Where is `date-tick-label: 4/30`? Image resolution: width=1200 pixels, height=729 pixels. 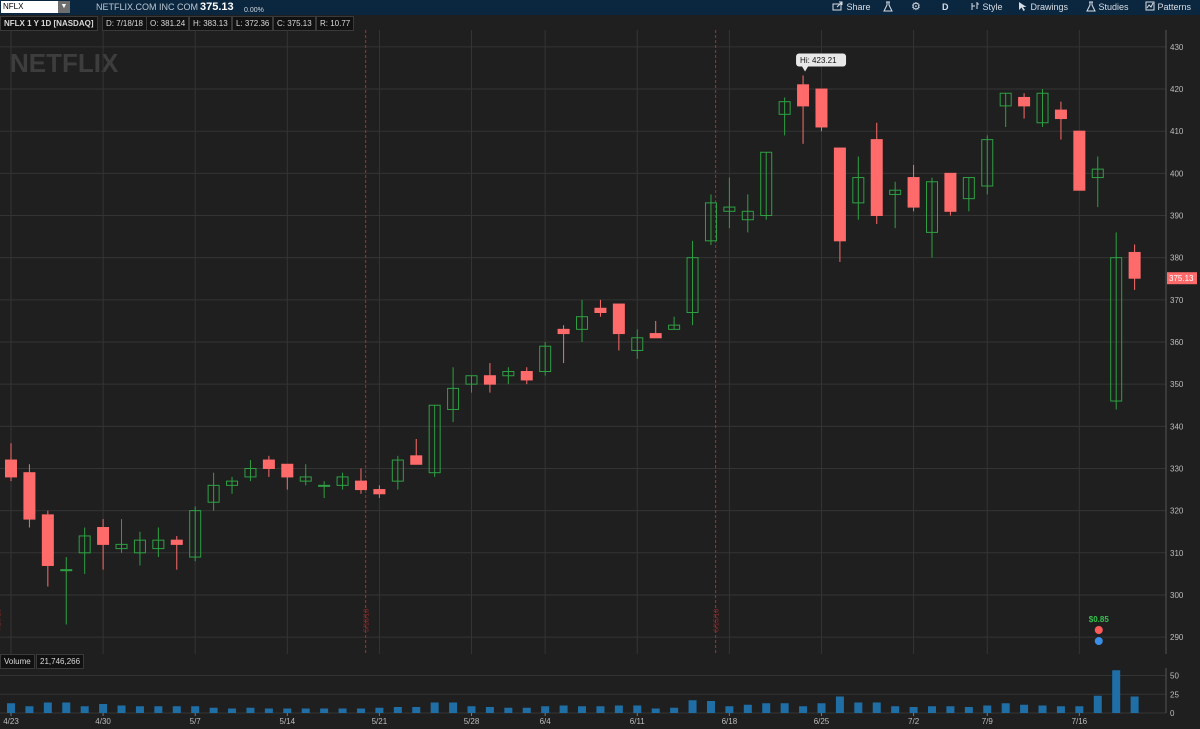 date-tick-label: 4/30 is located at coordinates (103, 721).